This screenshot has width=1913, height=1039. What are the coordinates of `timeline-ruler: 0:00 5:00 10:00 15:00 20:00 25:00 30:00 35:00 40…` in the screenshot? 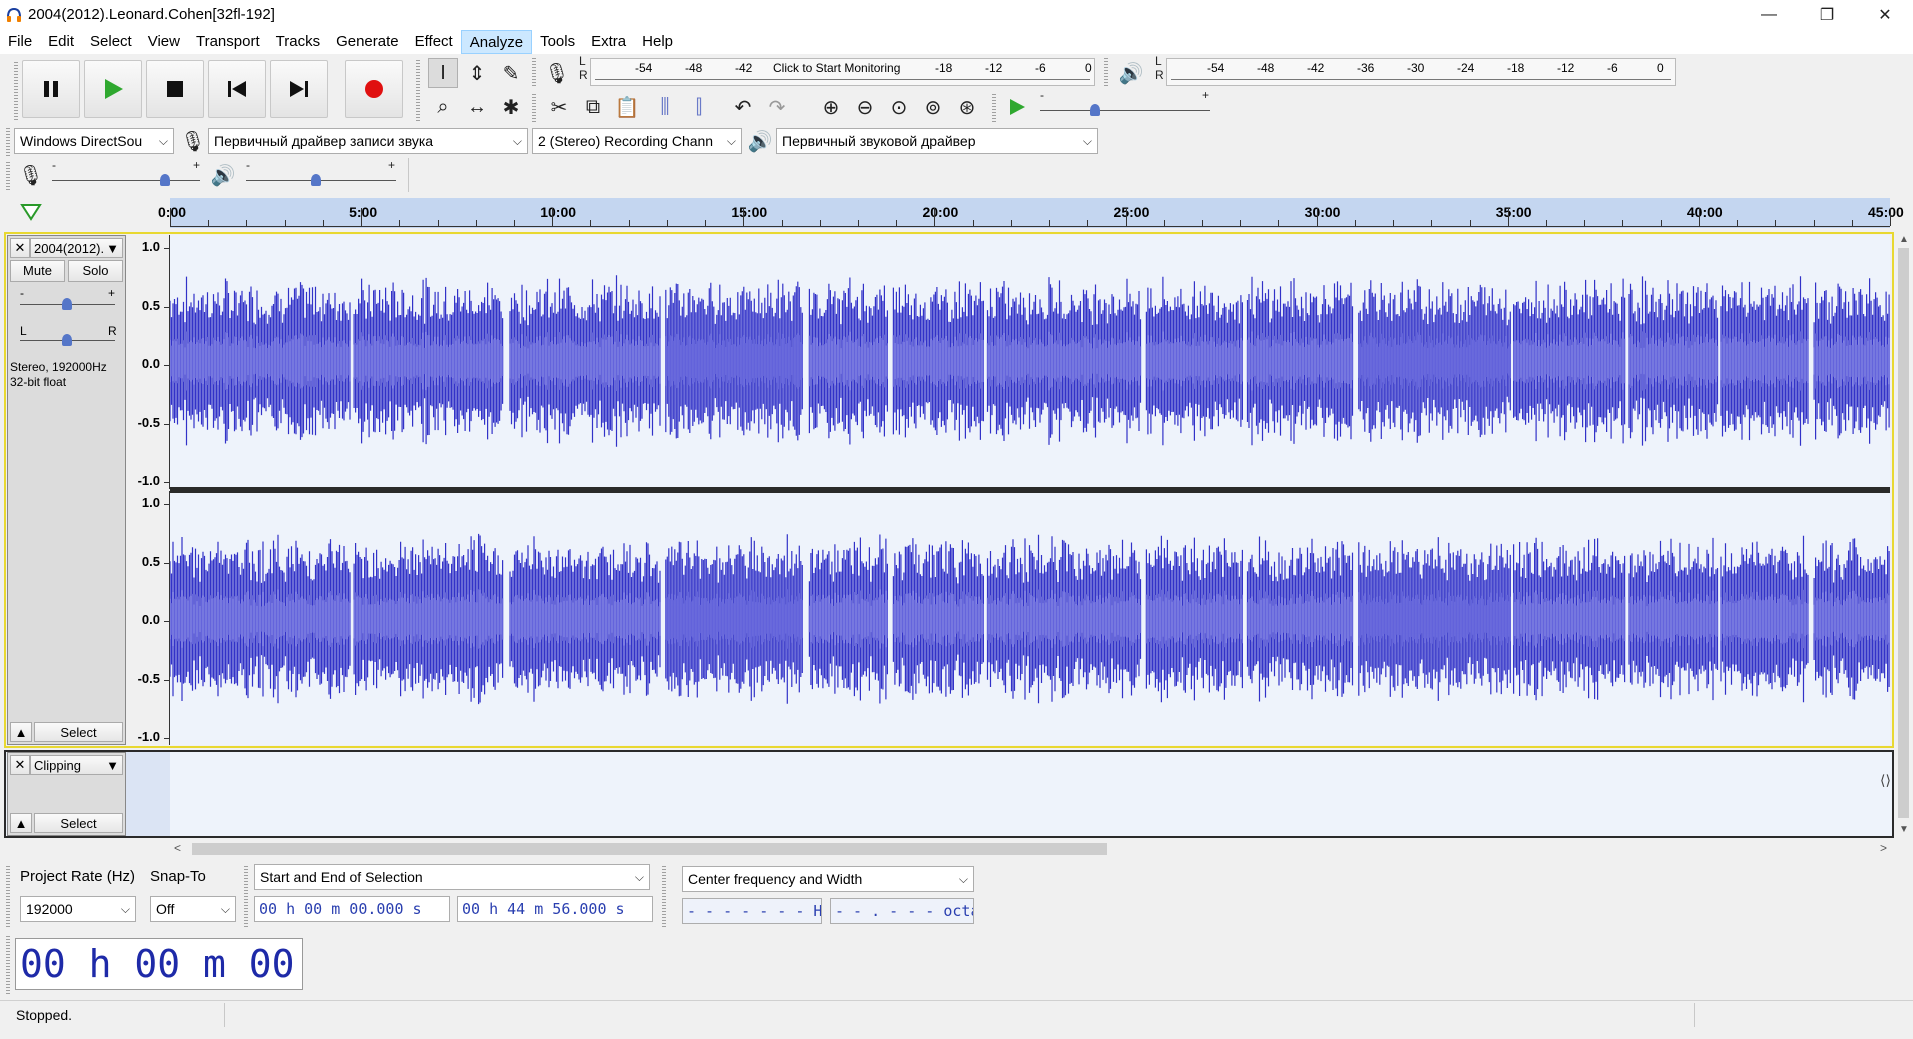 It's located at (956, 213).